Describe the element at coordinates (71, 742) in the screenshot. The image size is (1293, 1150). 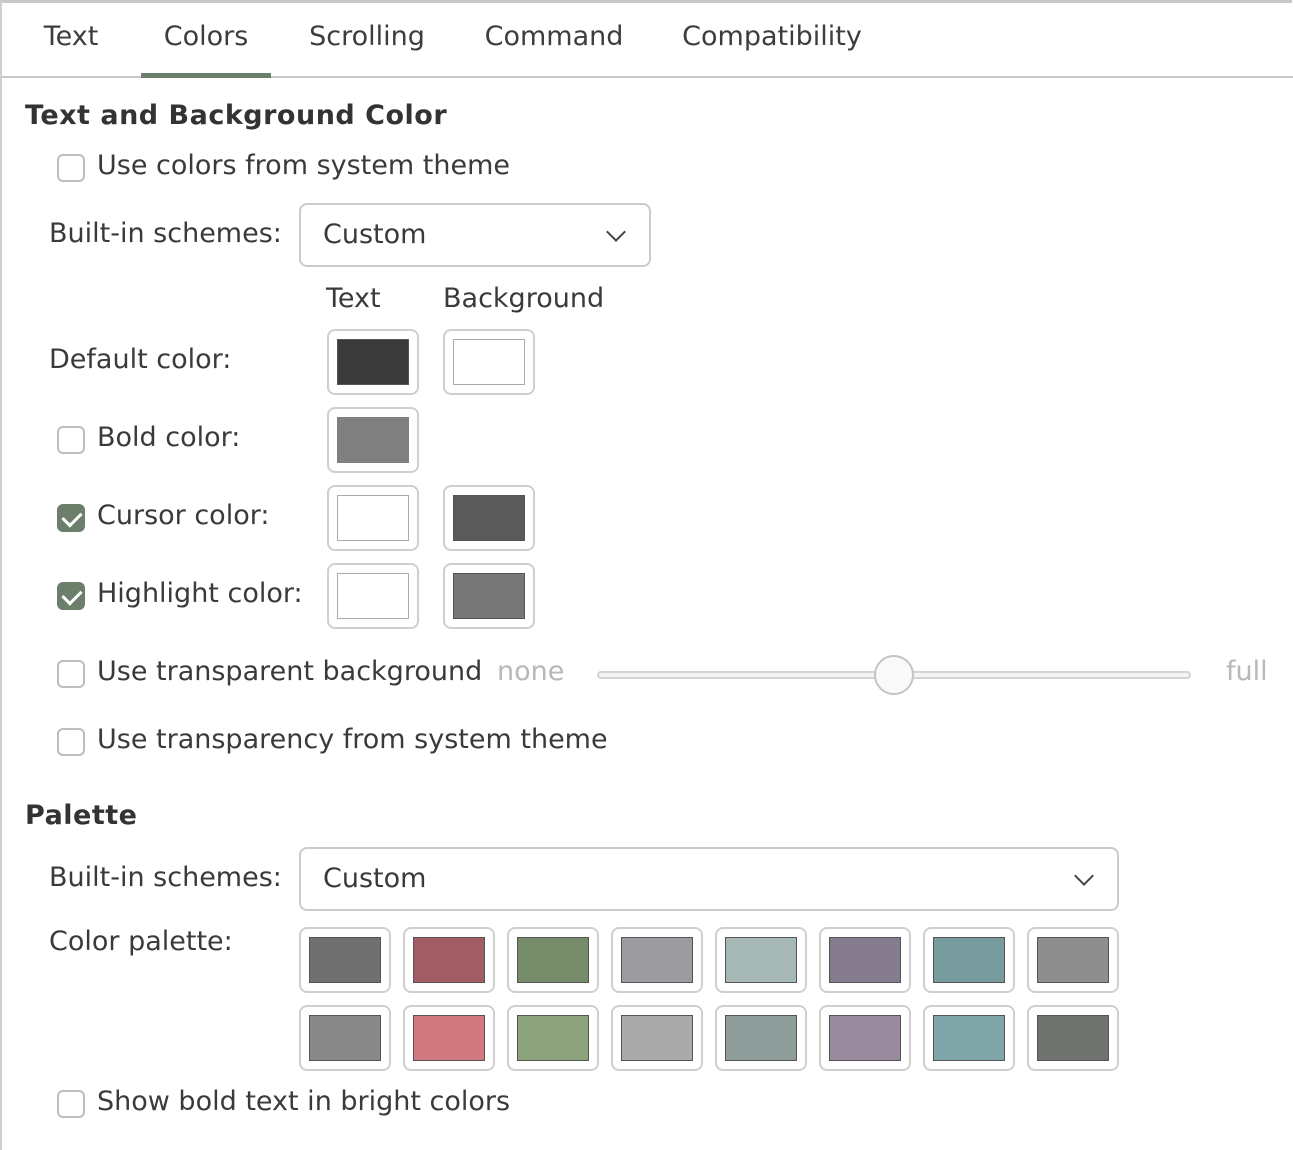
I see `transparency-system-theme-checkbox` at that location.